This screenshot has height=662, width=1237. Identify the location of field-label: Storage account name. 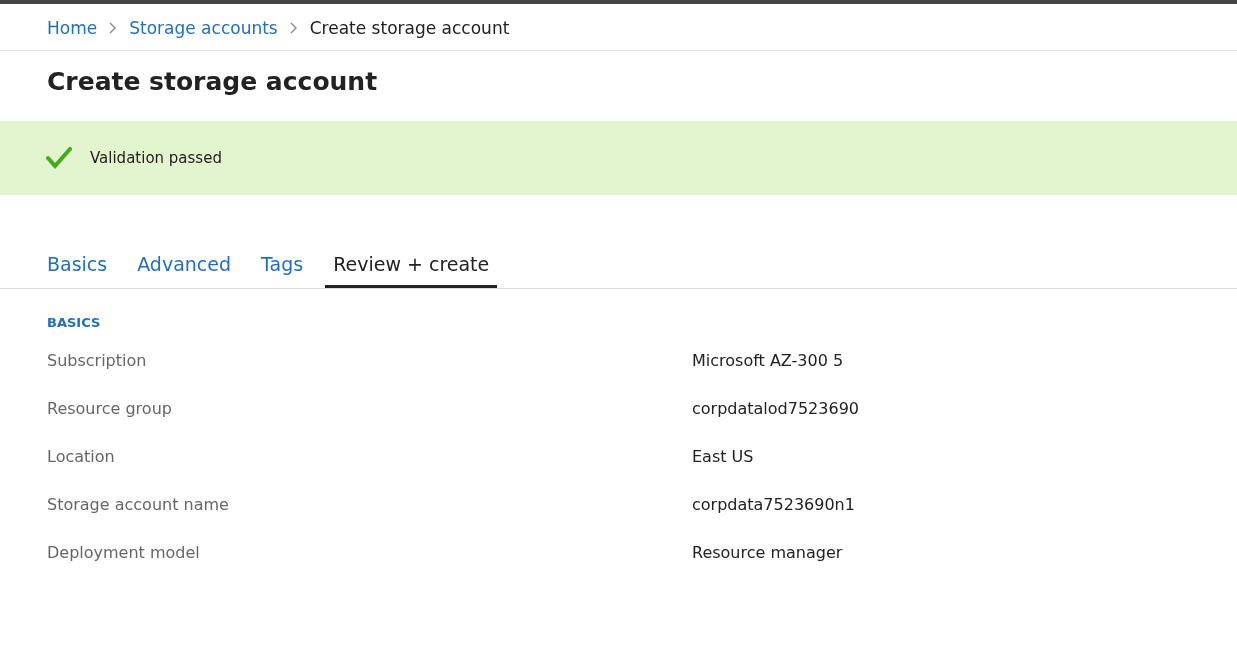
(138, 504).